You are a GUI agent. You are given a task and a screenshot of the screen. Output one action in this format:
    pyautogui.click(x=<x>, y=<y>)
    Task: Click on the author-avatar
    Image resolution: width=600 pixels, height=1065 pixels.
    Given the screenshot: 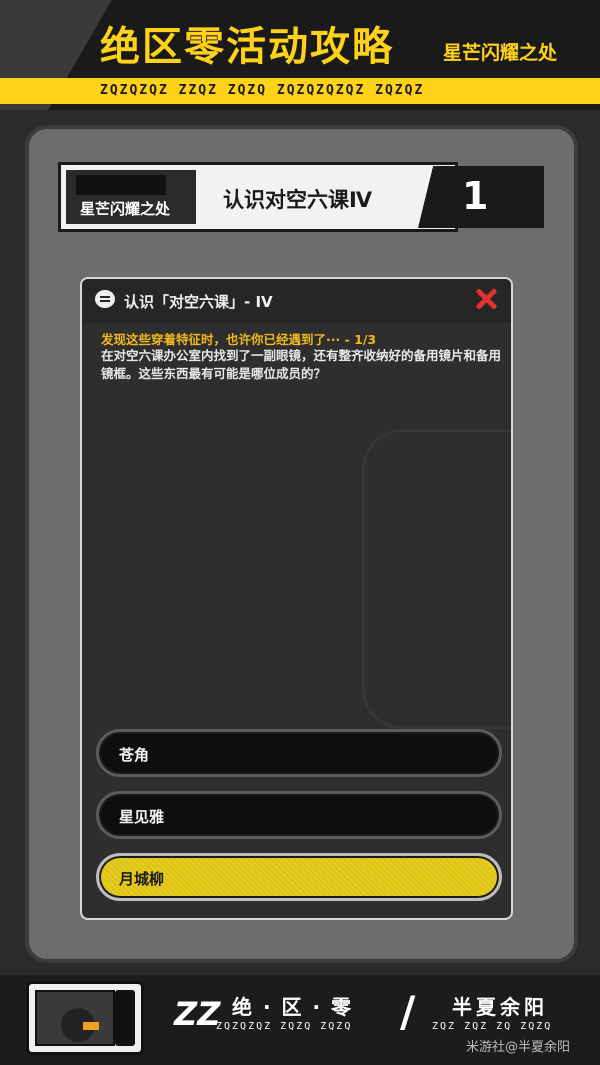 What is the action you would take?
    pyautogui.click(x=85, y=1018)
    